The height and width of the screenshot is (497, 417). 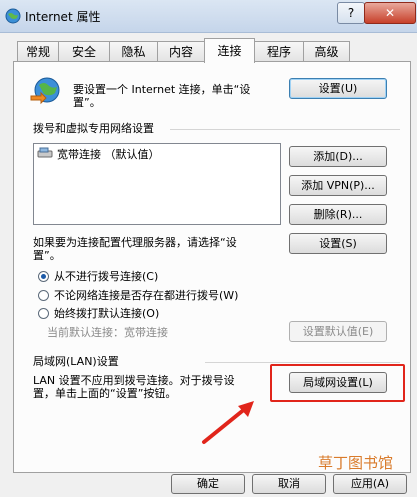 I want to click on close-button: ✕, so click(x=390, y=13).